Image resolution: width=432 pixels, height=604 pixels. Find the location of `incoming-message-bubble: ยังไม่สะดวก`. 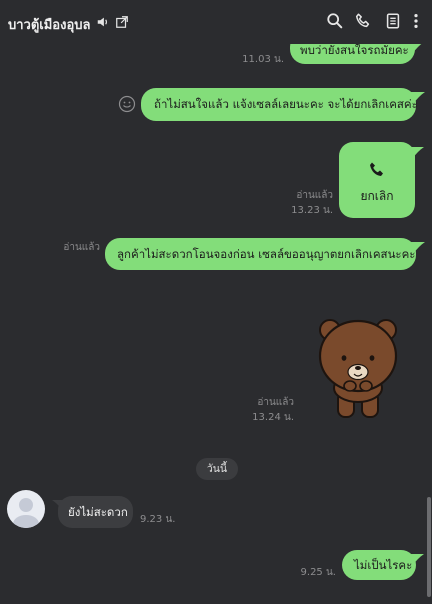

incoming-message-bubble: ยังไม่สะดวก is located at coordinates (95, 512).